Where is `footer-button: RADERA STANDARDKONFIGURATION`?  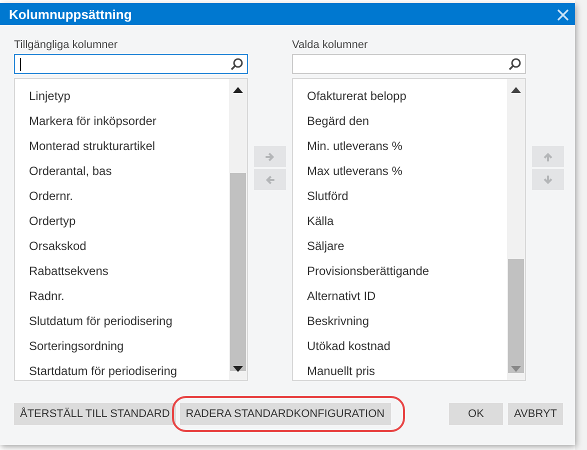
footer-button: RADERA STANDARDKONFIGURATION is located at coordinates (285, 414).